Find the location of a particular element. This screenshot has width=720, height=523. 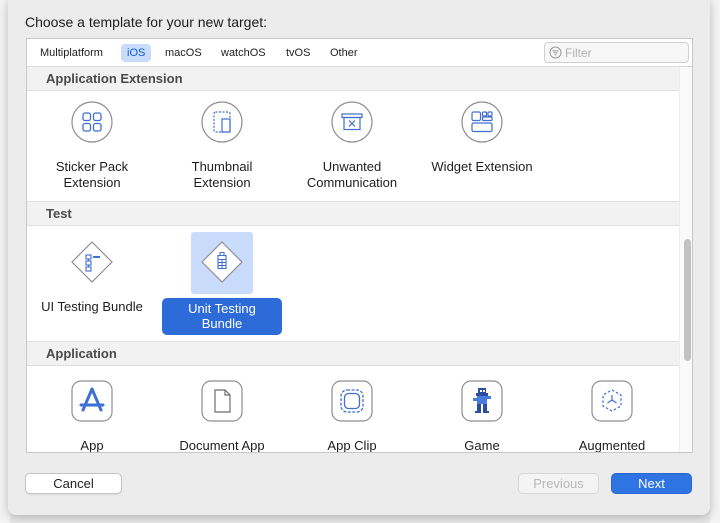

vertical-scrollbar is located at coordinates (685, 259).